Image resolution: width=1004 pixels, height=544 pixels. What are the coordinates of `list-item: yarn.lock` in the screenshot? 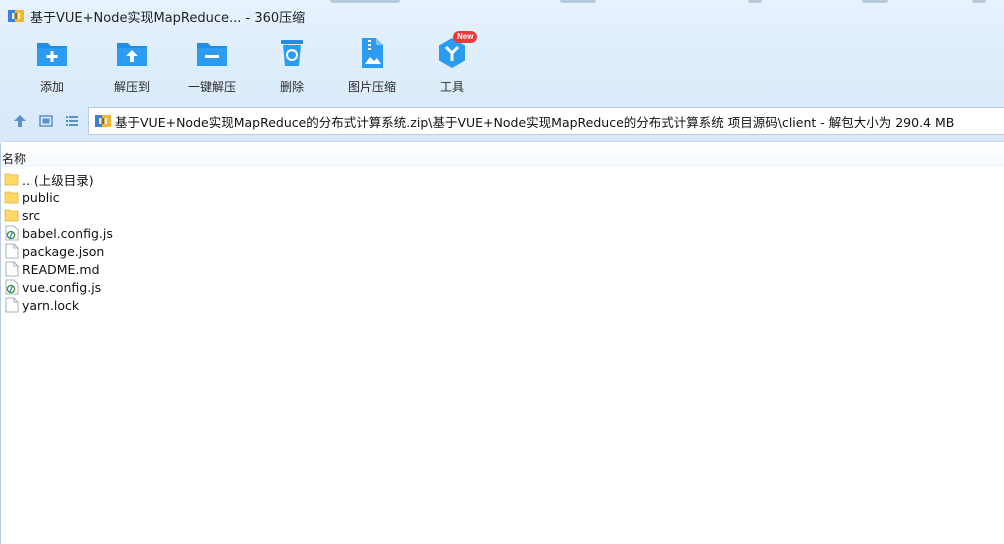 It's located at (58, 305).